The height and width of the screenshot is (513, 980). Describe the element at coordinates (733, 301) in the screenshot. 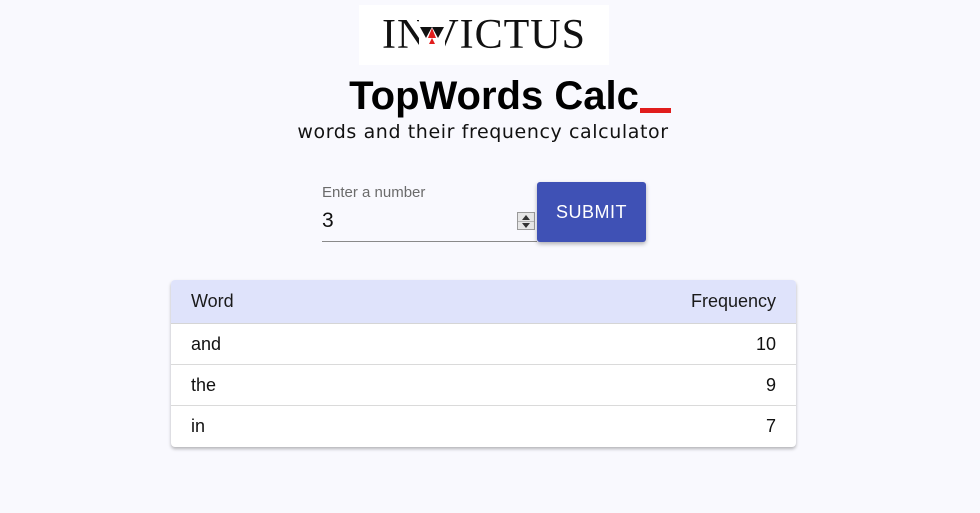

I see `column-header-frequency: Frequency` at that location.